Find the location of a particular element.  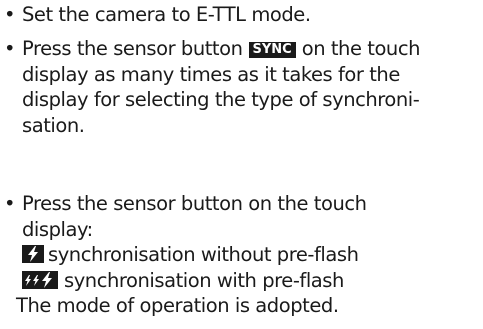

item-text-line: Press the sensor button is located at coordinates (132, 48).